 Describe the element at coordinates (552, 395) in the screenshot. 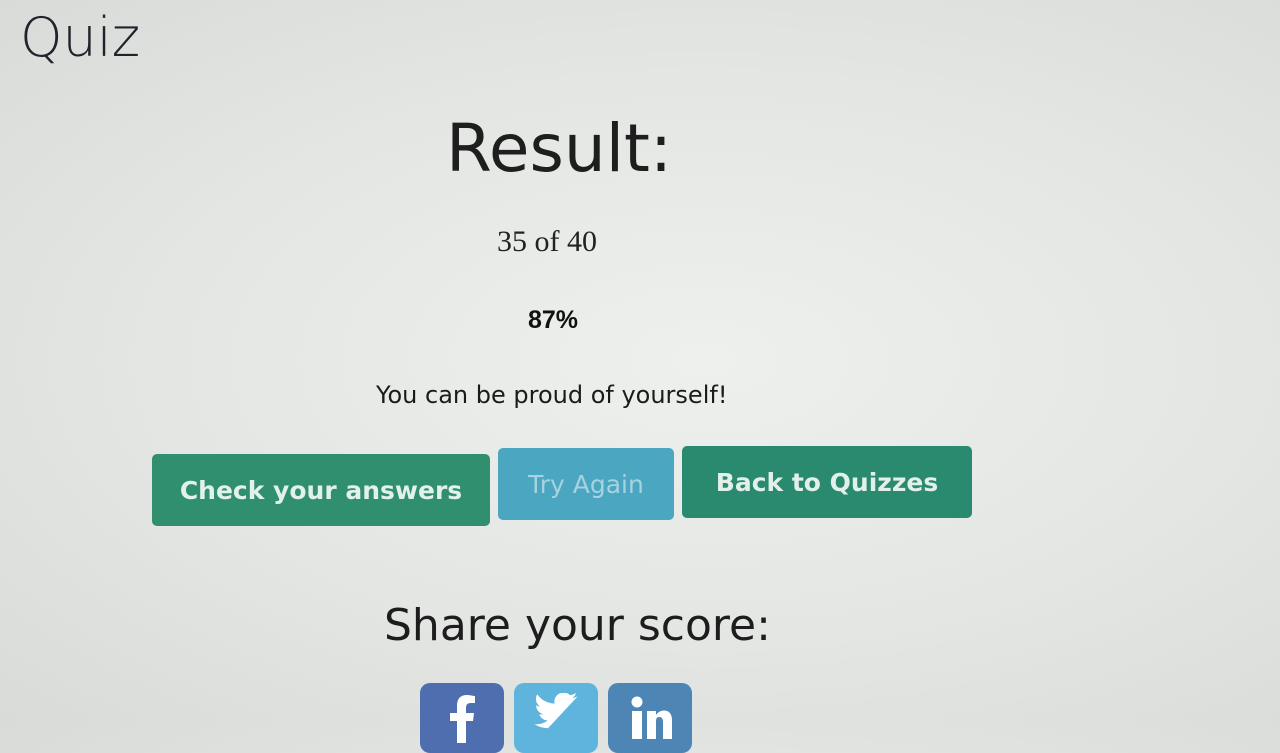

I see `result-message: You can be proud of yourself!` at that location.